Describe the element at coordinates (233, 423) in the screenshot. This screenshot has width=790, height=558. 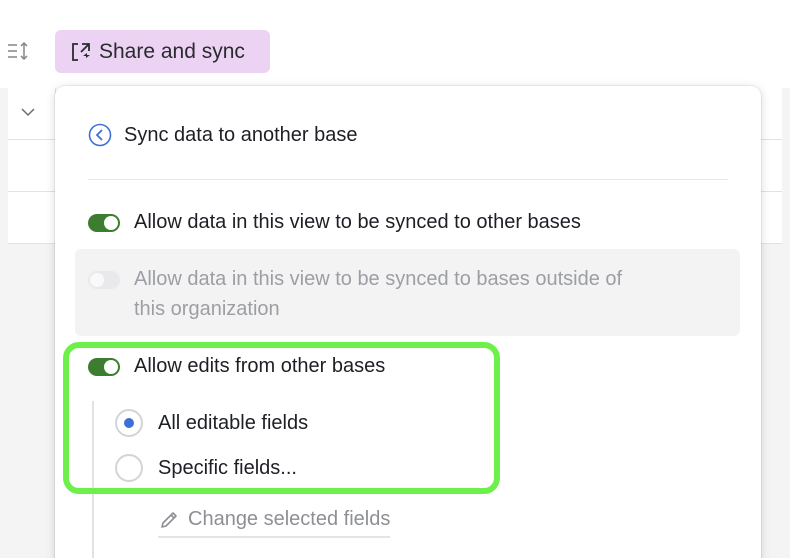
I see `all-editable-fields-label: All editable fields` at that location.